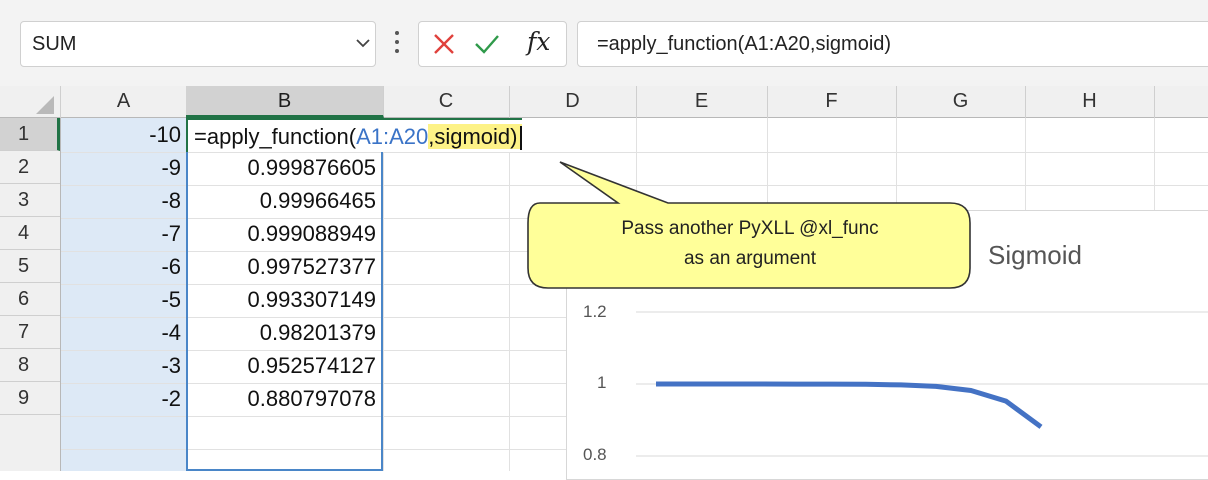 This screenshot has width=1208, height=480. I want to click on row-header-column: 1 2 3 4 5 6 7 8 9, so click(30, 294).